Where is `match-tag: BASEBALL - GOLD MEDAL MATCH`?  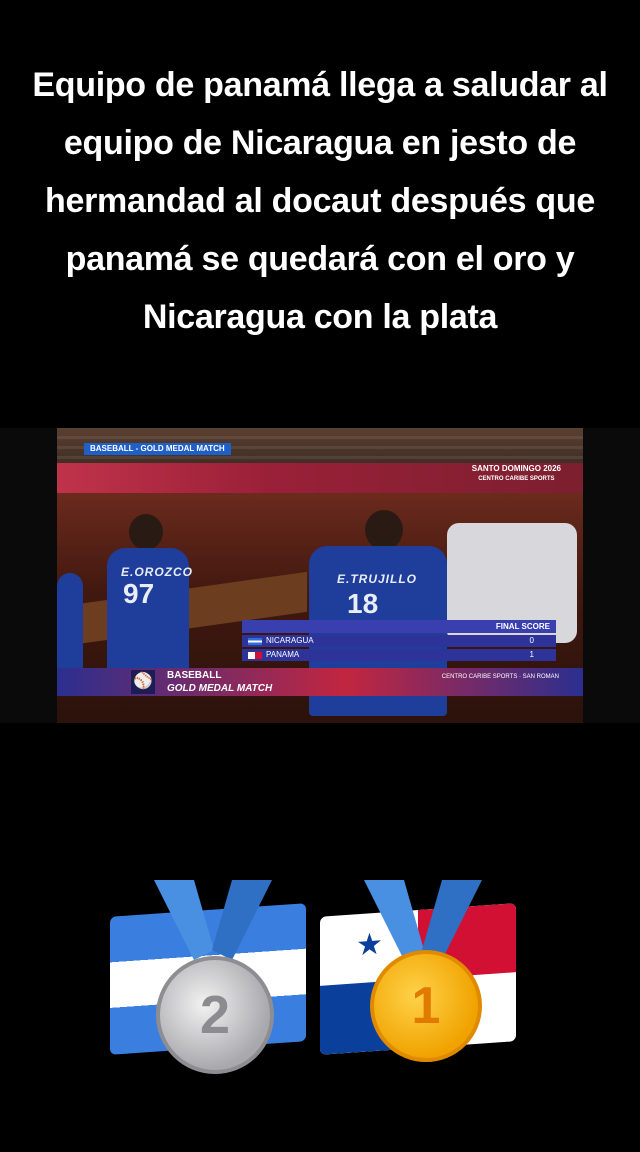 match-tag: BASEBALL - GOLD MEDAL MATCH is located at coordinates (157, 449).